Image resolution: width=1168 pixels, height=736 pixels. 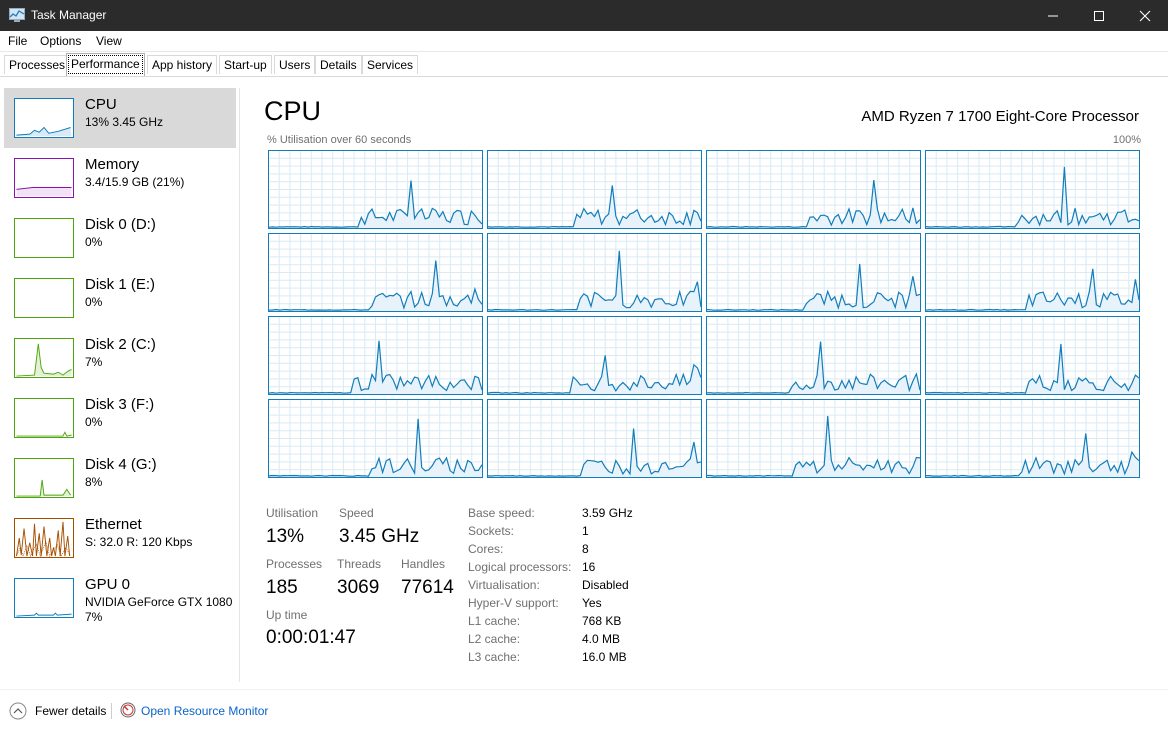 I want to click on uptime-label: Up time, so click(x=287, y=615).